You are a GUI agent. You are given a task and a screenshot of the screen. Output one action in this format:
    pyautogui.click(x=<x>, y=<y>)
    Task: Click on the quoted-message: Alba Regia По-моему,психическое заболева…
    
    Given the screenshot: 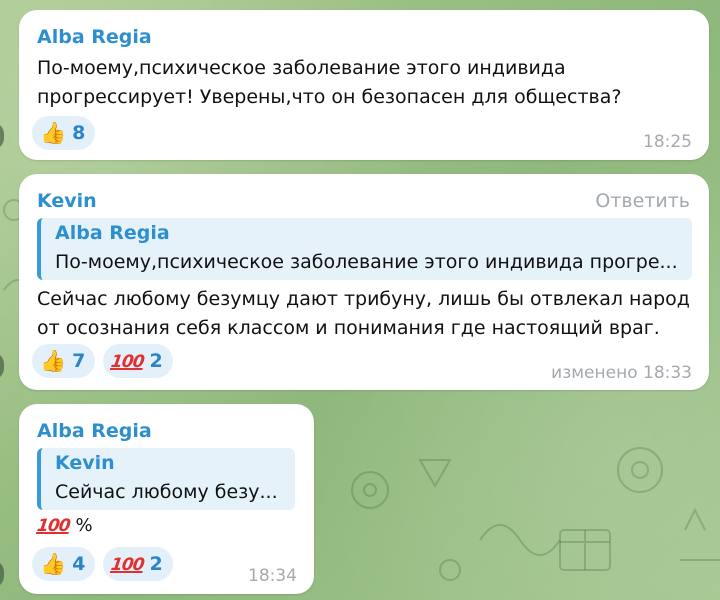 What is the action you would take?
    pyautogui.click(x=364, y=249)
    